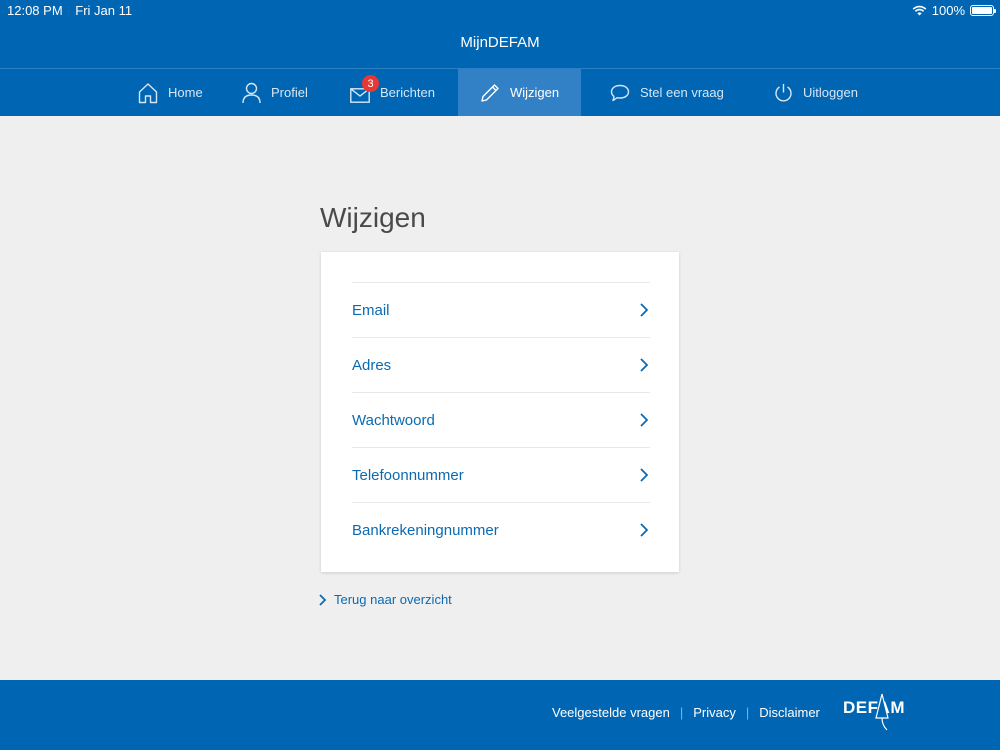 This screenshot has width=1000, height=750. Describe the element at coordinates (882, 712) in the screenshot. I see `sail-logo-icon` at that location.